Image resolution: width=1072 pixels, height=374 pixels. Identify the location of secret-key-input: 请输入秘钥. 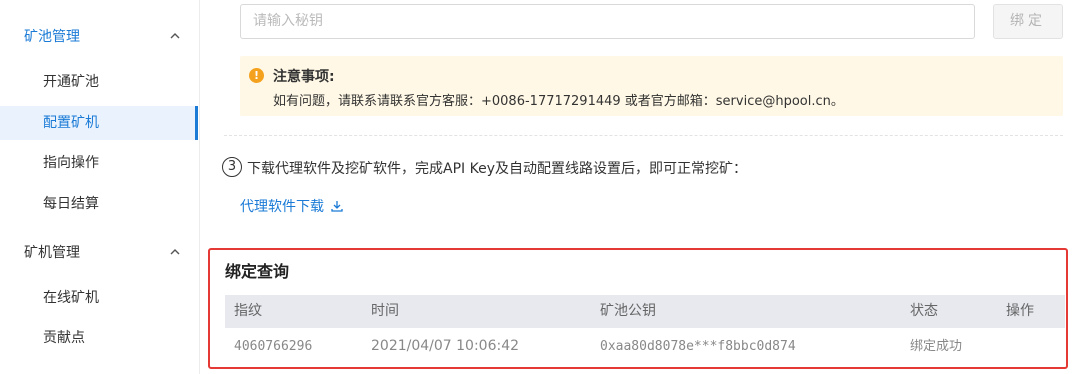
(607, 21).